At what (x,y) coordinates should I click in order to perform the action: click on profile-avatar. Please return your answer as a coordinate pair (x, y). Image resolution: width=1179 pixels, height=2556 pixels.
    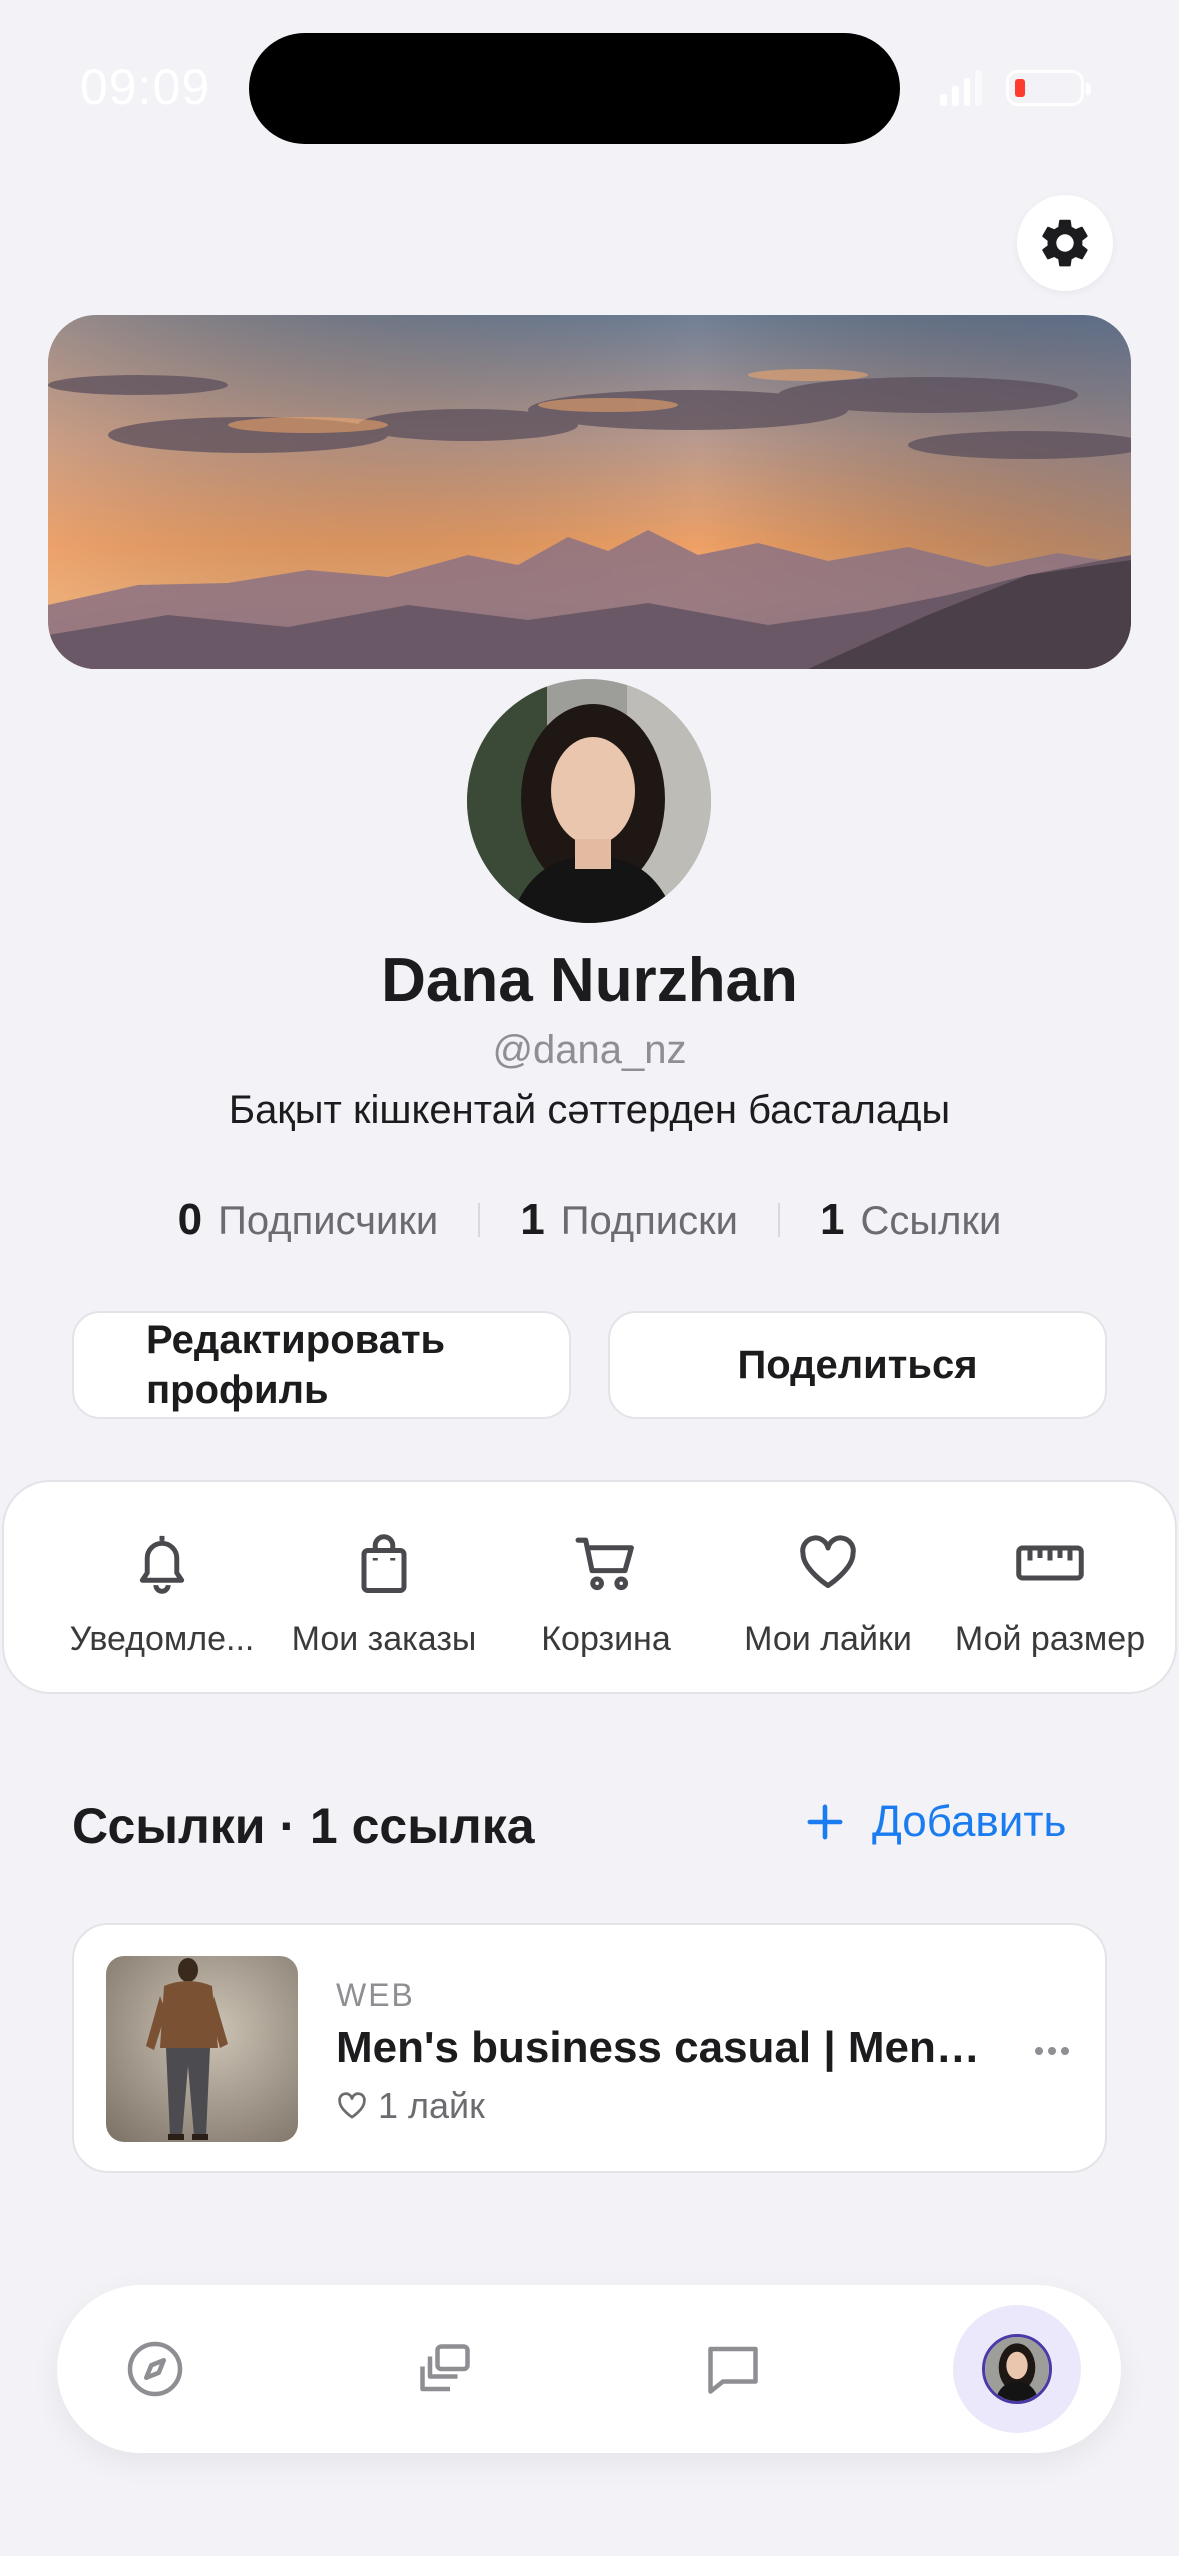
    Looking at the image, I should click on (589, 801).